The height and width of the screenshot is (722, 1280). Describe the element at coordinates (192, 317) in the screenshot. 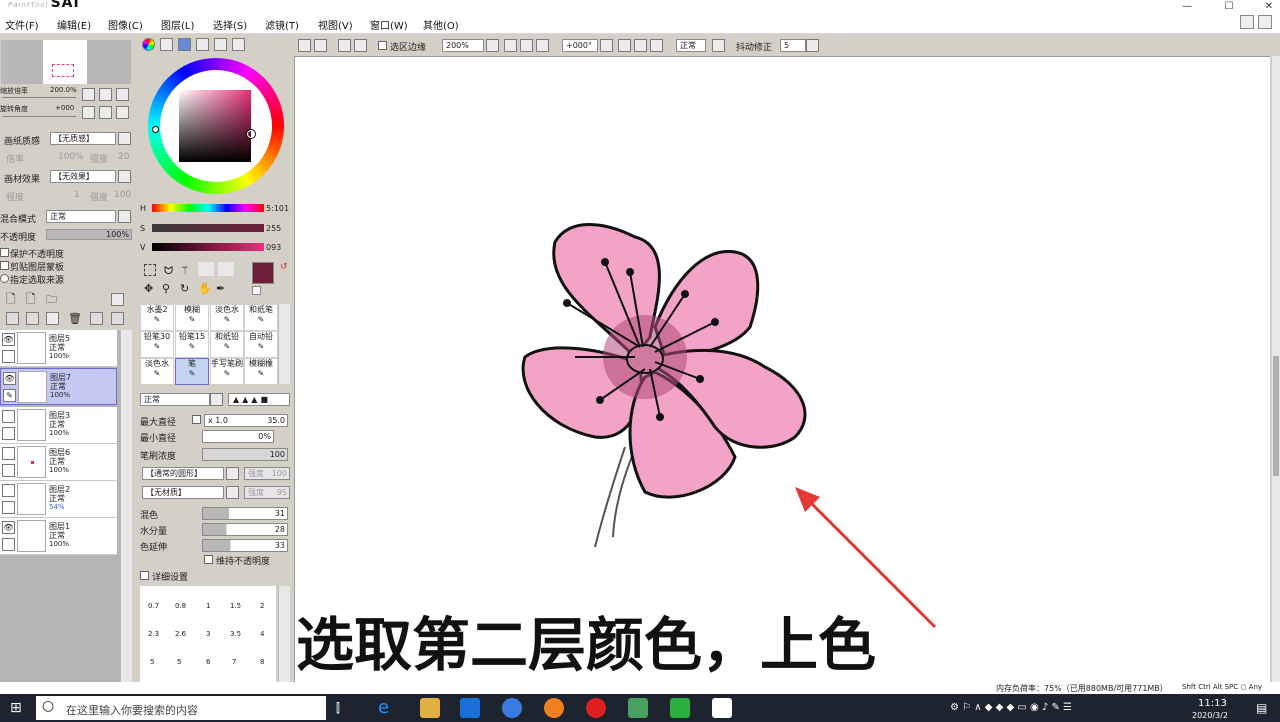

I see `brush-slot: 模糊 ✎` at that location.